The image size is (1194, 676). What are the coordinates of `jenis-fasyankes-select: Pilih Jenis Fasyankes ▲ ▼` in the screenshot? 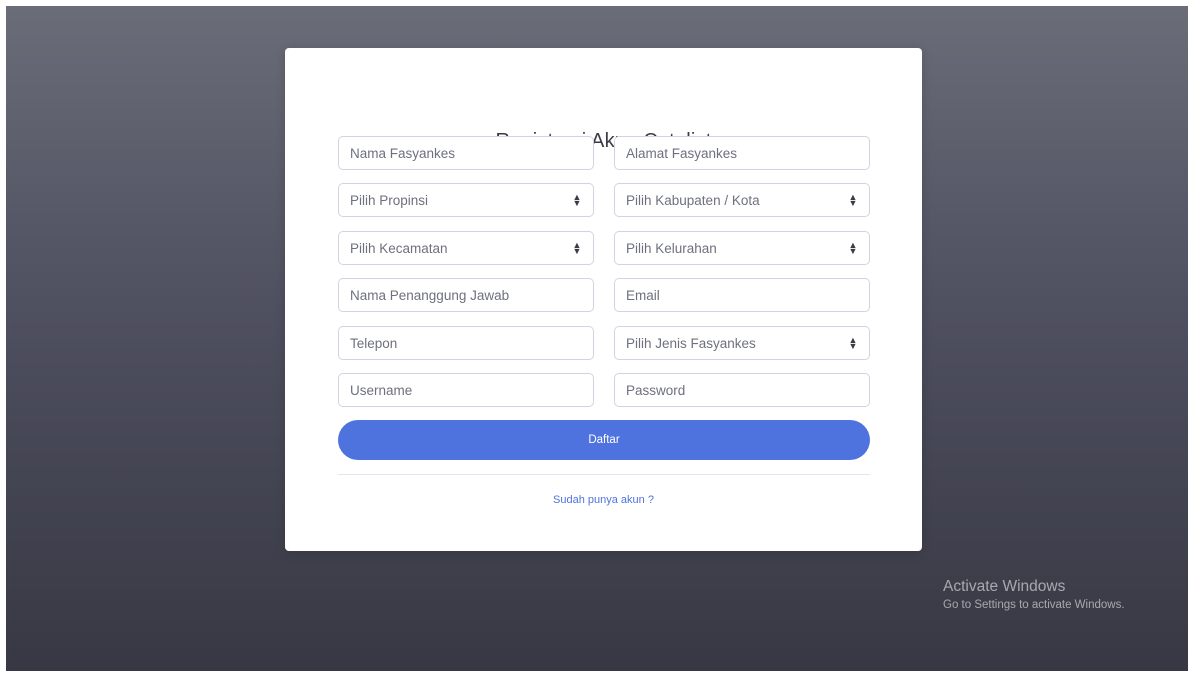 It's located at (742, 343).